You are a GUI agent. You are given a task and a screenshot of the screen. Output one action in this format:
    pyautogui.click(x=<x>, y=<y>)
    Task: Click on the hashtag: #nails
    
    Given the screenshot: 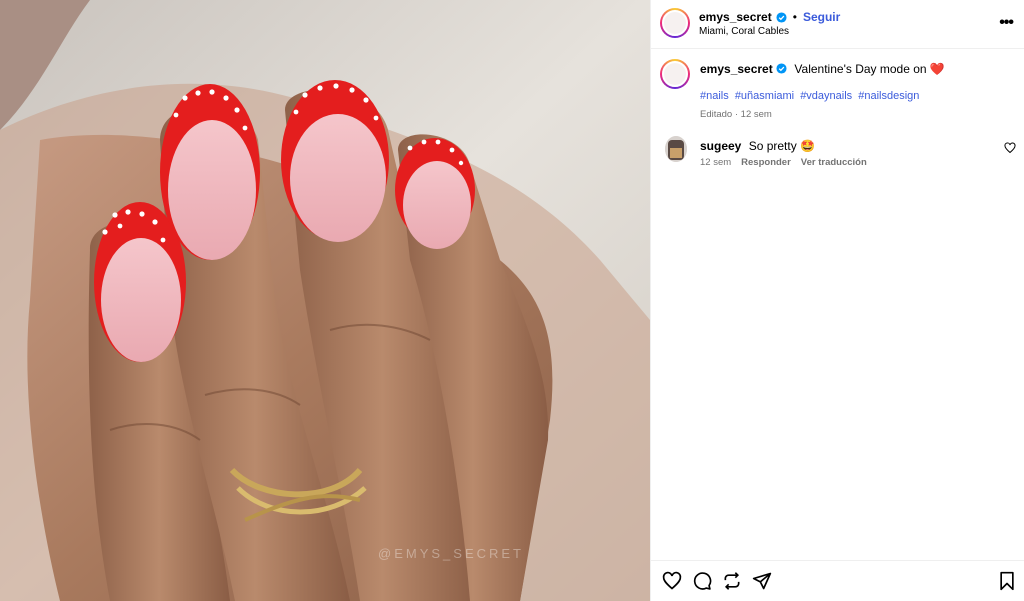 What is the action you would take?
    pyautogui.click(x=714, y=96)
    